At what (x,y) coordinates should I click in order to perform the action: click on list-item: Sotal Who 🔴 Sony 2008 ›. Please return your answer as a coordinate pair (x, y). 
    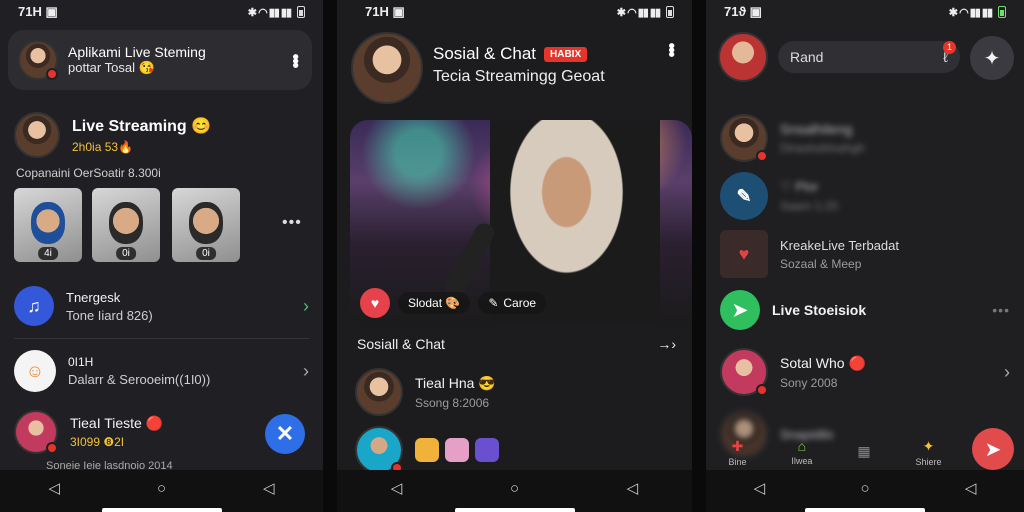
    Looking at the image, I should click on (865, 372).